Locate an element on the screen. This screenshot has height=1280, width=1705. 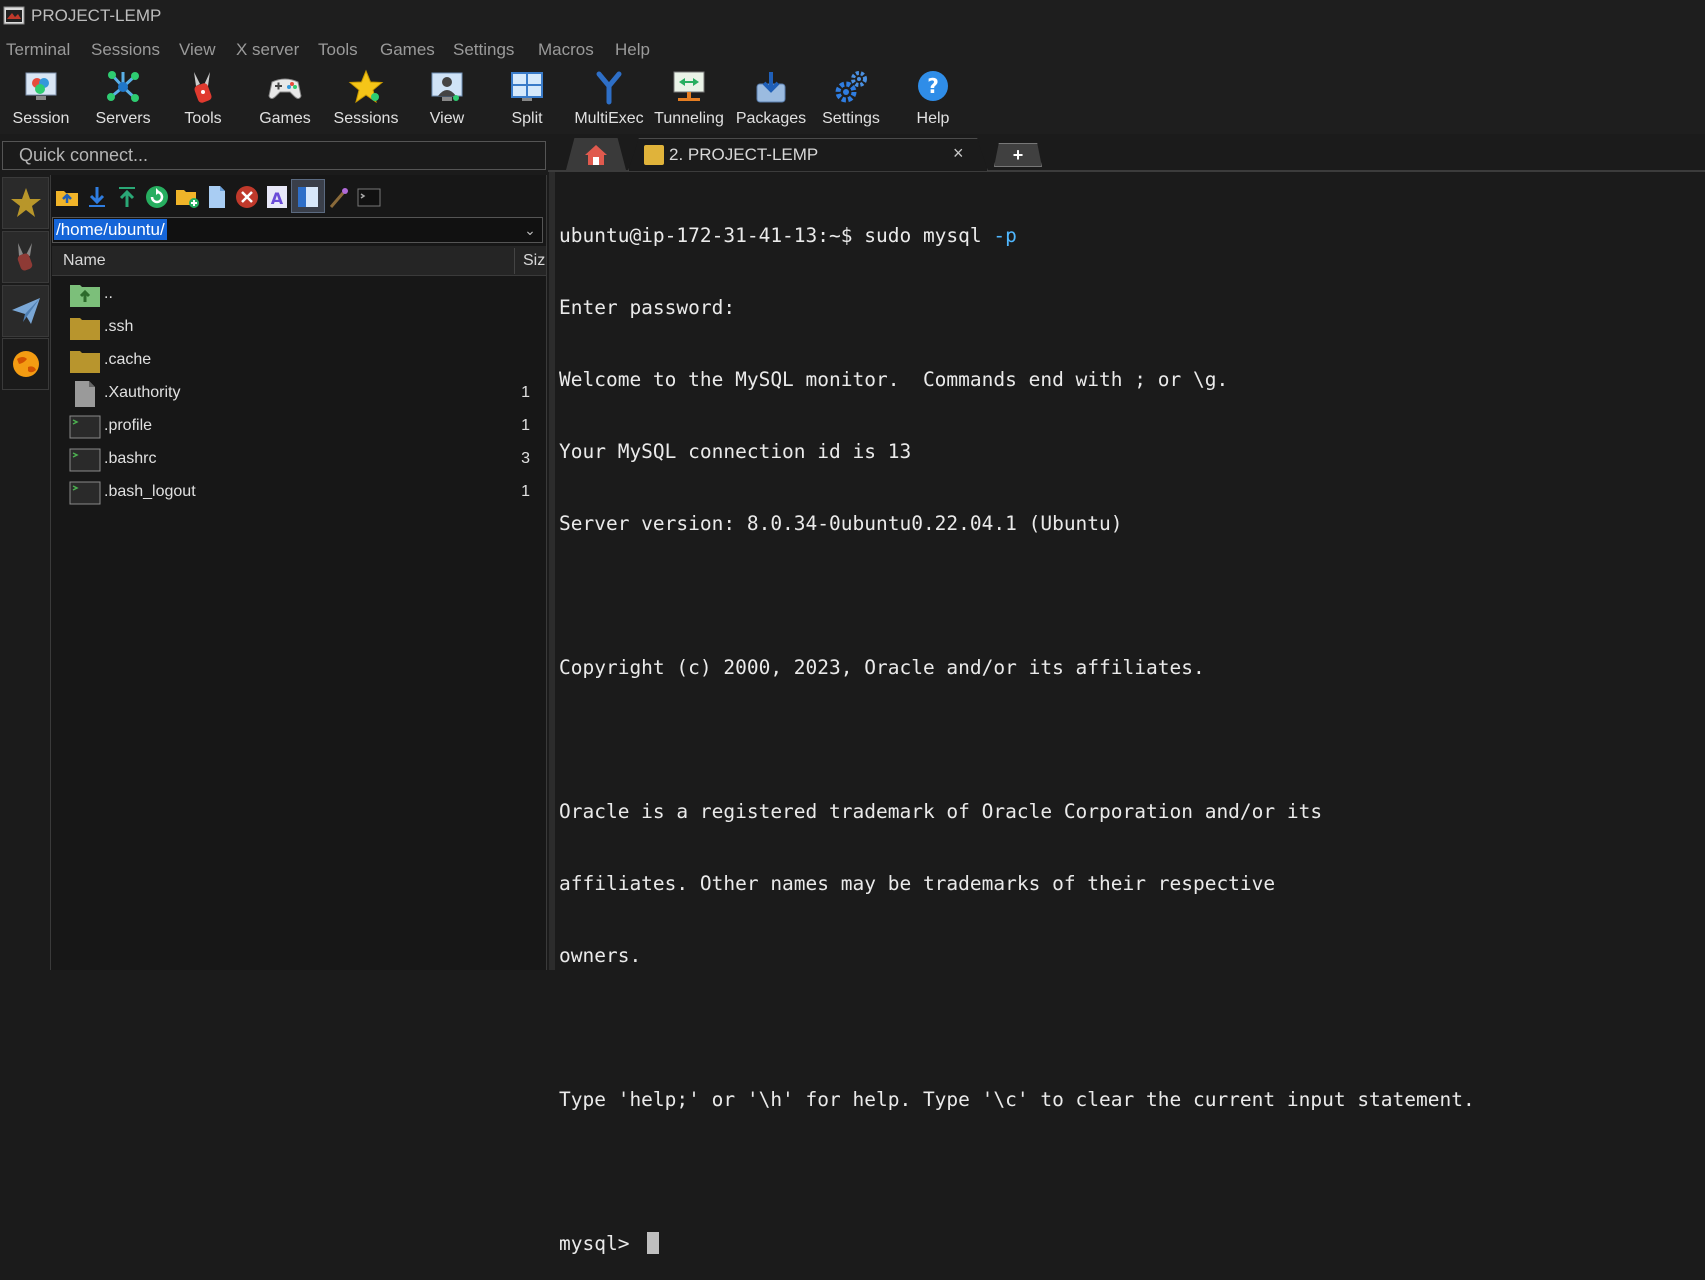
side-tab-strip is located at coordinates (25, 572).